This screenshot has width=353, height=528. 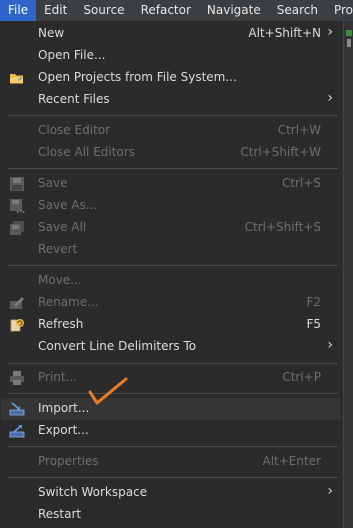 I want to click on shortcut-label: Ctrl+S, so click(x=301, y=183).